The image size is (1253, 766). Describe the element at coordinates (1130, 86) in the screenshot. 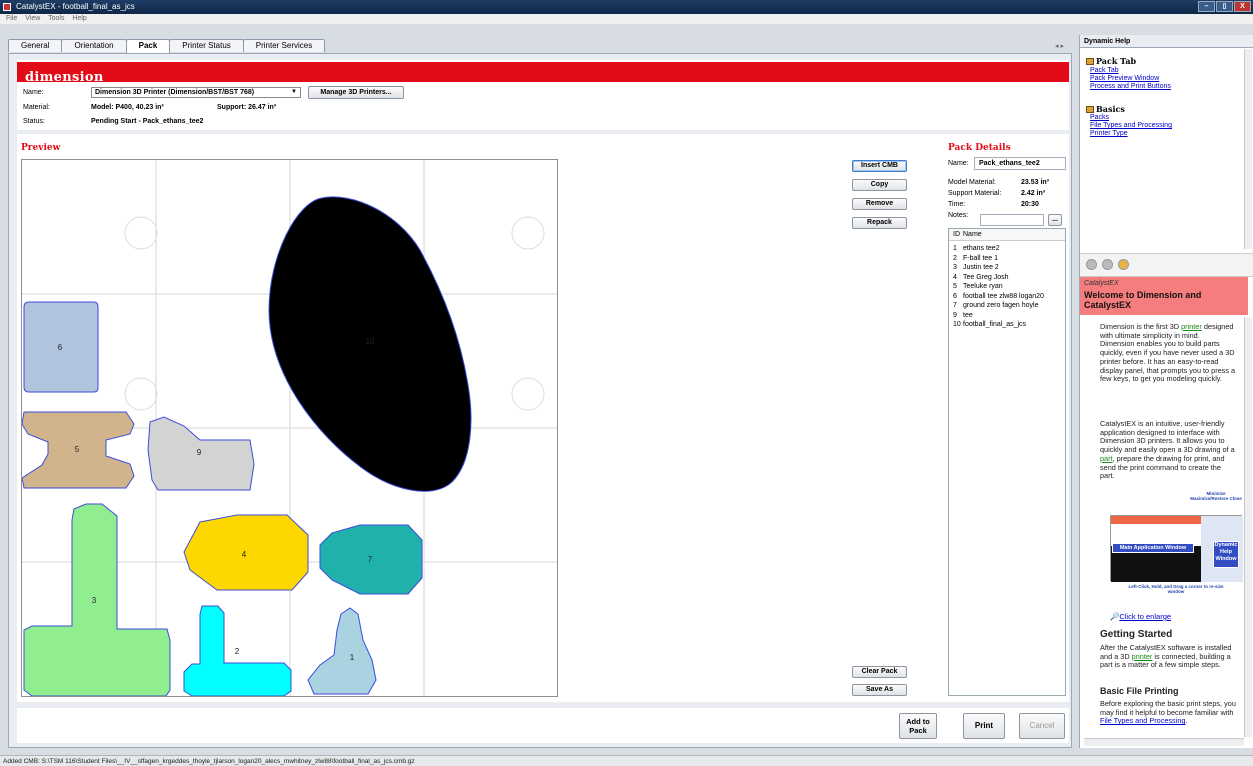

I see `help-link-process-print: Process and Print Buttons` at that location.